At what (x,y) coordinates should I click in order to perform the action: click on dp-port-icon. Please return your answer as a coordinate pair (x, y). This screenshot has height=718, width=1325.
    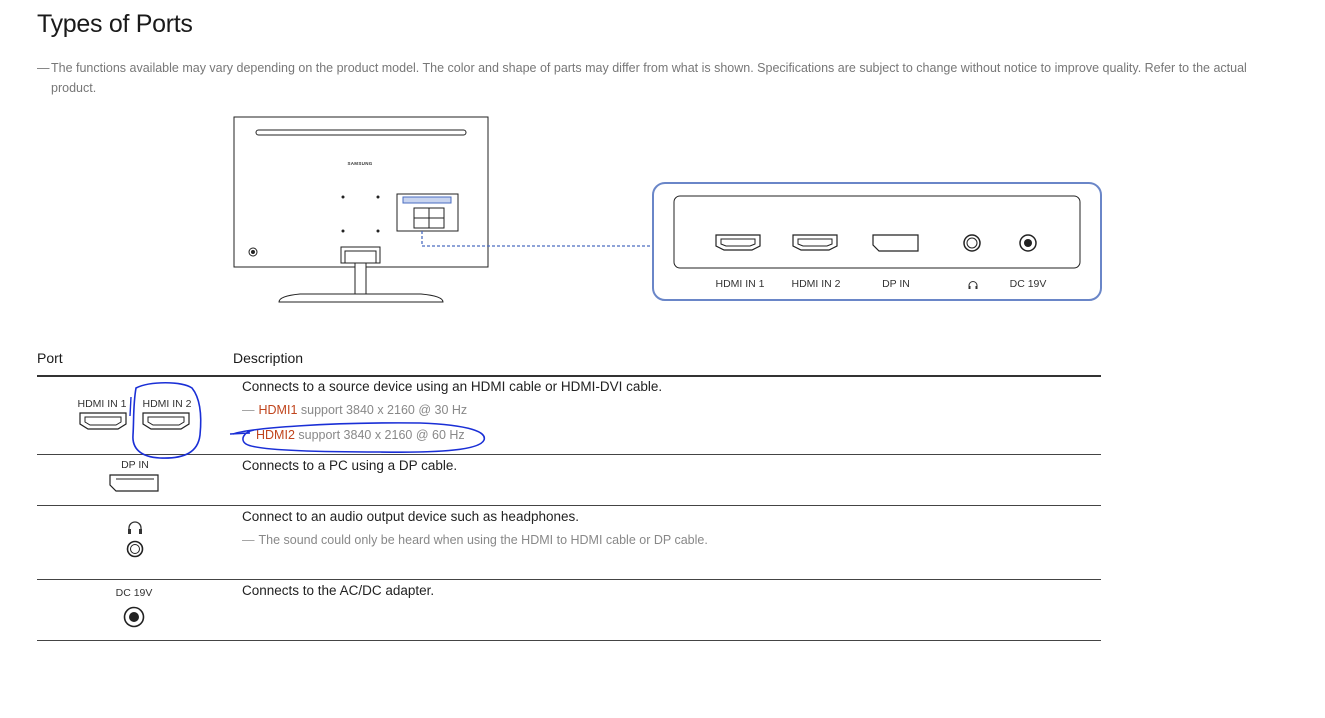
    Looking at the image, I should click on (134, 483).